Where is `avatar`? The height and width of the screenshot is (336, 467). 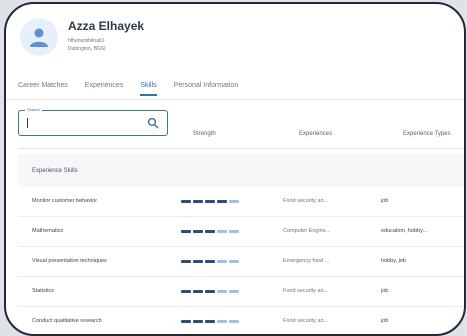 avatar is located at coordinates (39, 37).